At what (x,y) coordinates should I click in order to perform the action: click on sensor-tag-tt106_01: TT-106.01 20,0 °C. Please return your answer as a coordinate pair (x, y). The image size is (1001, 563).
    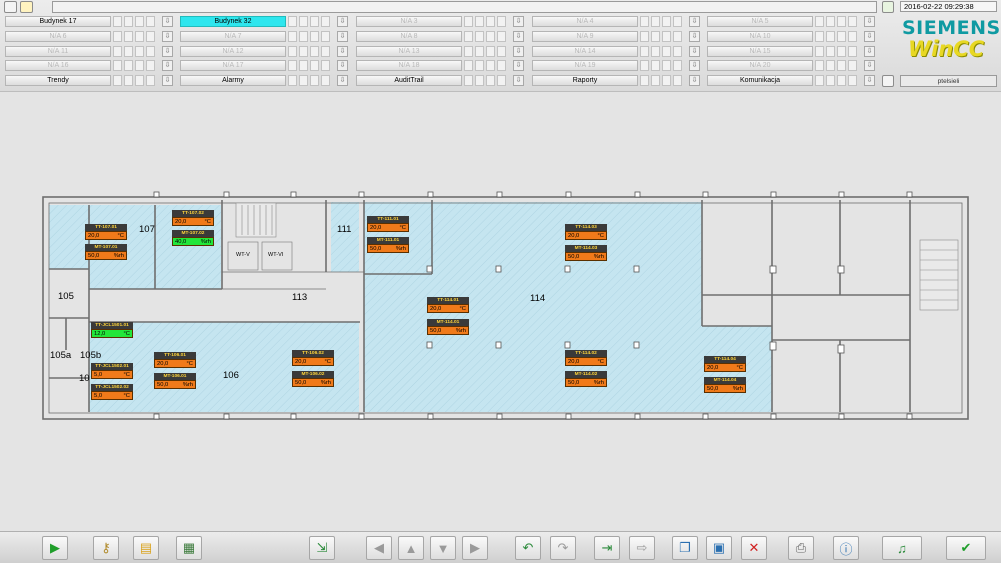
    Looking at the image, I should click on (175, 360).